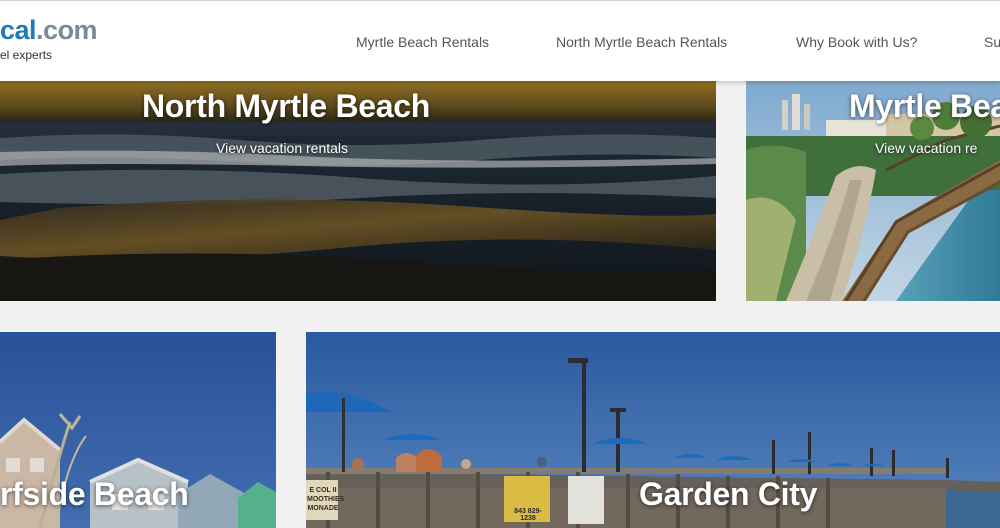 The height and width of the screenshot is (528, 1000). I want to click on tile-link-north-myrtle-beach: View vacation rentals, so click(282, 148).